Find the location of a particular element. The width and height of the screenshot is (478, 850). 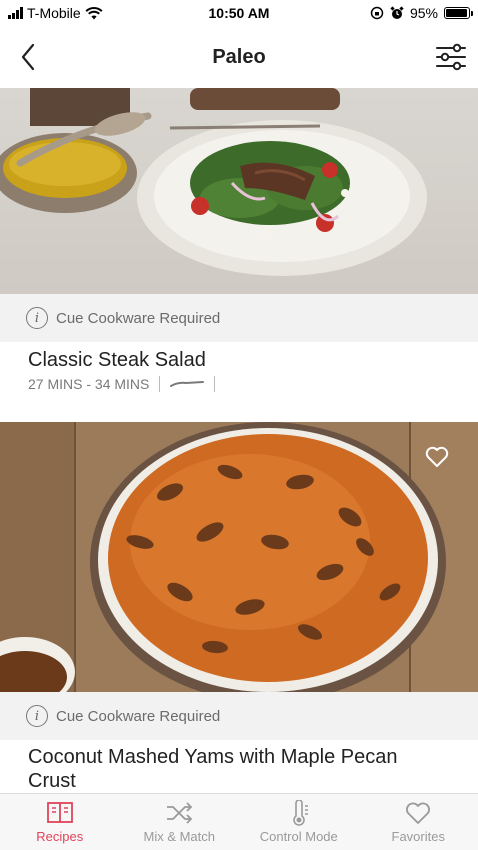

tab-recipes: Recipes is located at coordinates (60, 822).